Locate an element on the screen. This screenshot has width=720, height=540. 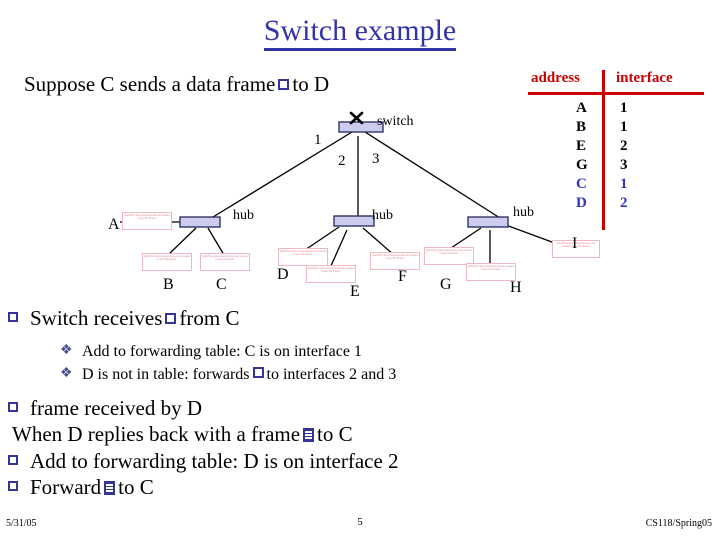
hub1-label: hub is located at coordinates (243, 215).